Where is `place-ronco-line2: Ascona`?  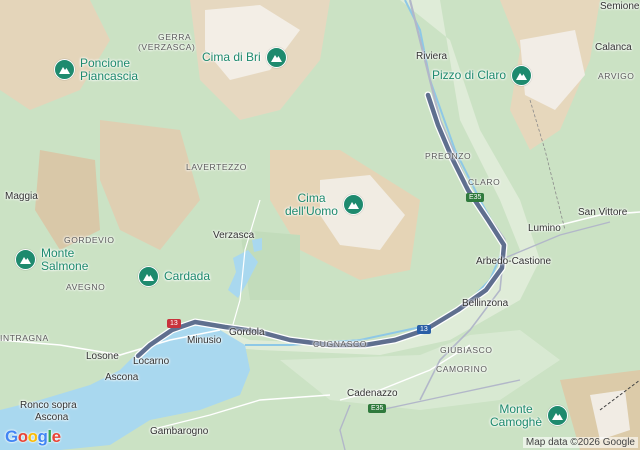 place-ronco-line2: Ascona is located at coordinates (52, 417).